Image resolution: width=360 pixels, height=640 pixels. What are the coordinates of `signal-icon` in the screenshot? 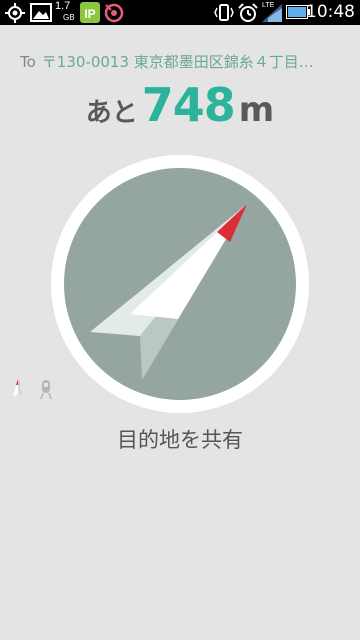 It's located at (272, 13).